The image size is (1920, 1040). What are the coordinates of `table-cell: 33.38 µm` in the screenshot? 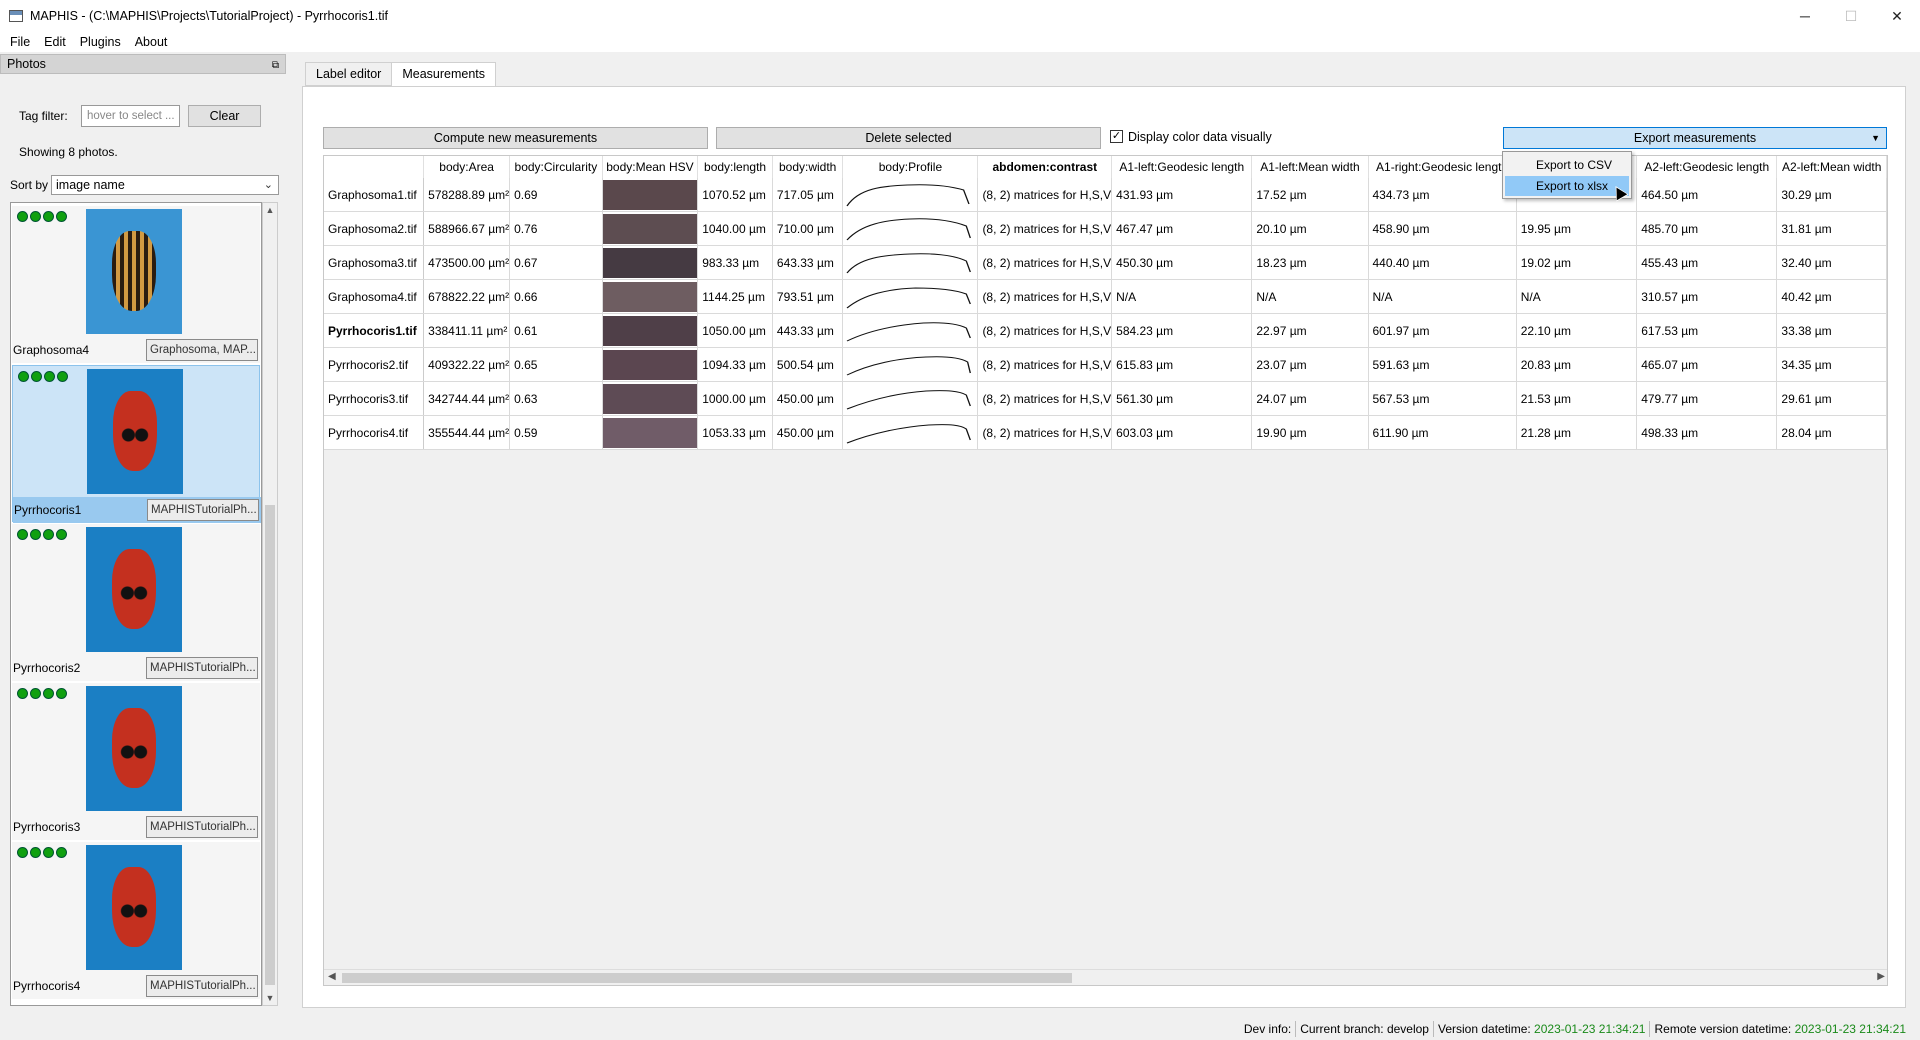 It's located at (1831, 330).